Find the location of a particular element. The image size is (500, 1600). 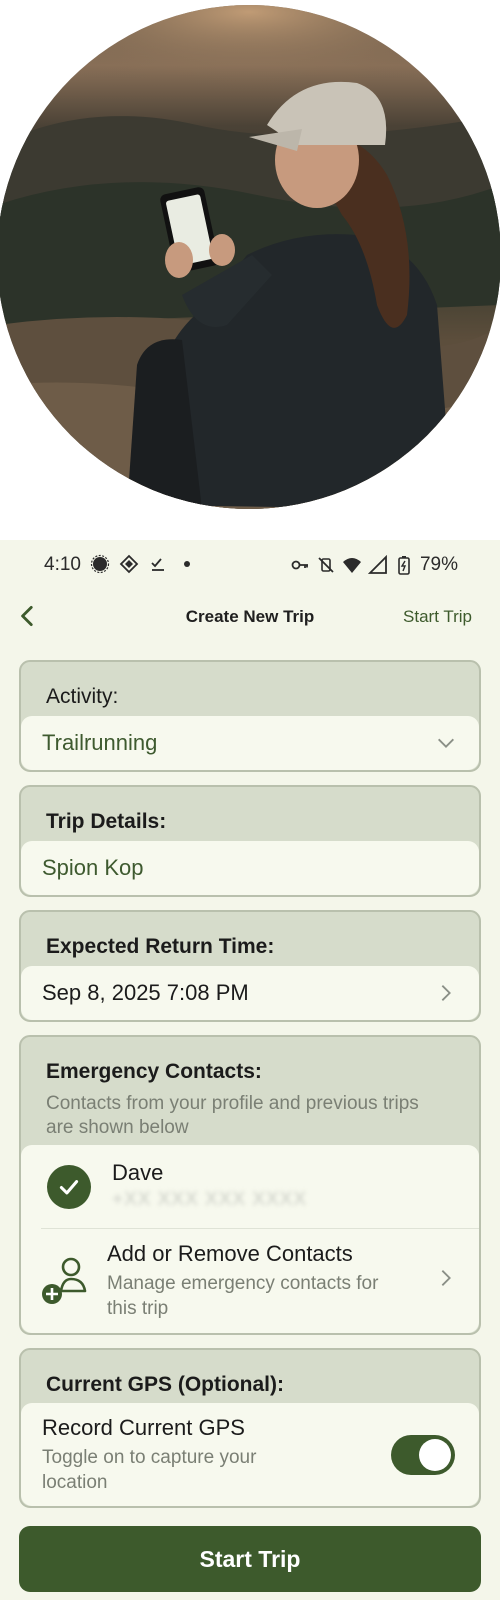

wifi-icon is located at coordinates (352, 565).